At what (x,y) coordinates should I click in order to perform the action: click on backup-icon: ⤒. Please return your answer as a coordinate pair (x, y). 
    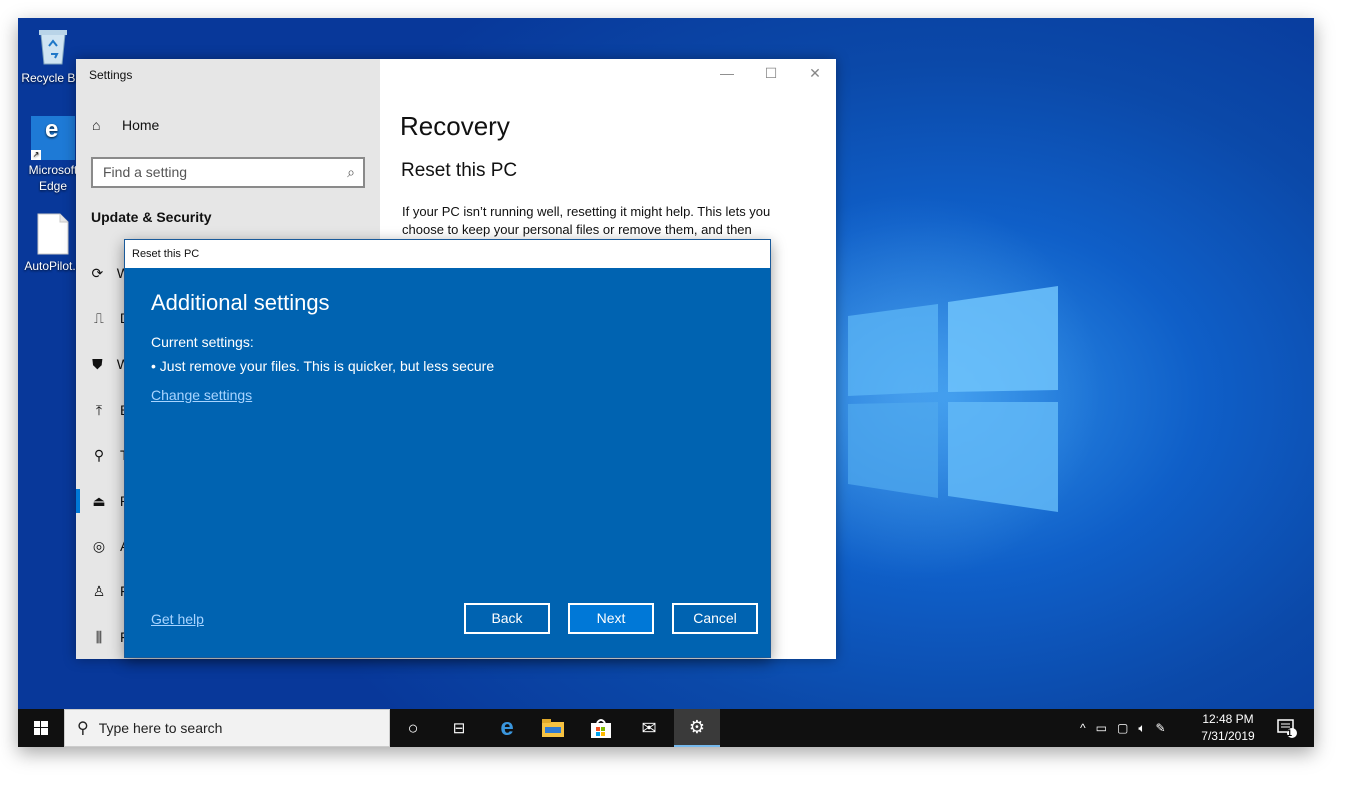
    Looking at the image, I should click on (99, 409).